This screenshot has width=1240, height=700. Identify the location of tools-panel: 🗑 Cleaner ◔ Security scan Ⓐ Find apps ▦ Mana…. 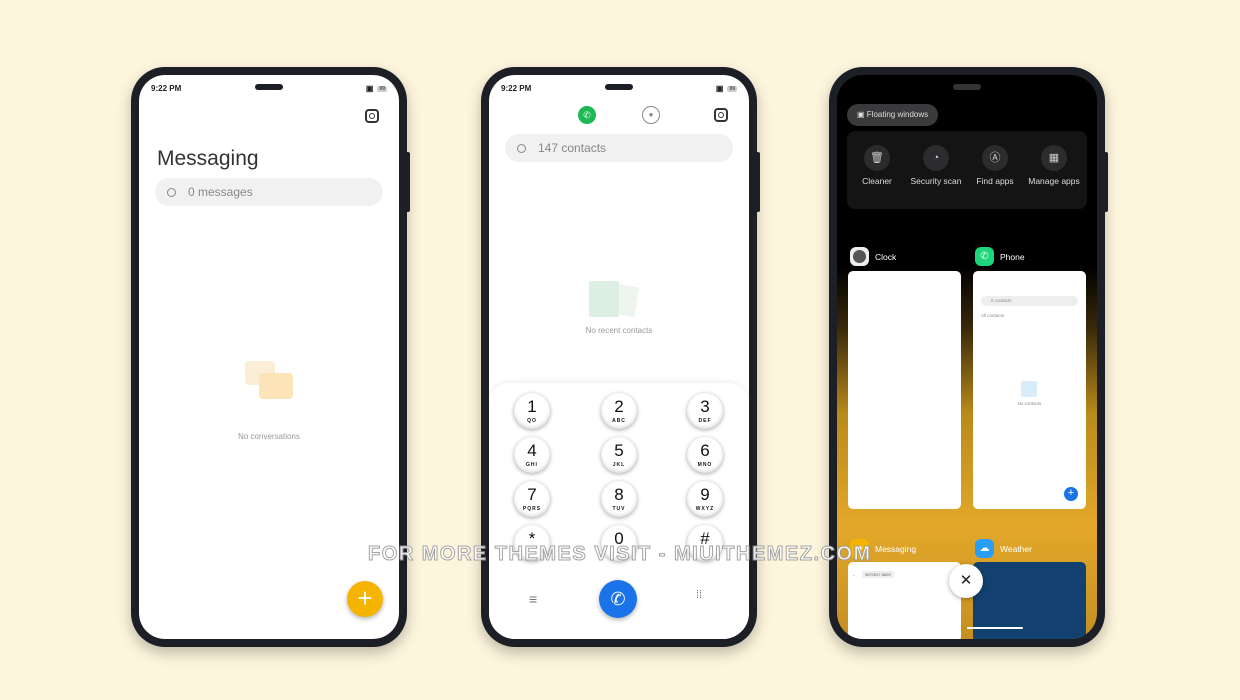
(967, 170).